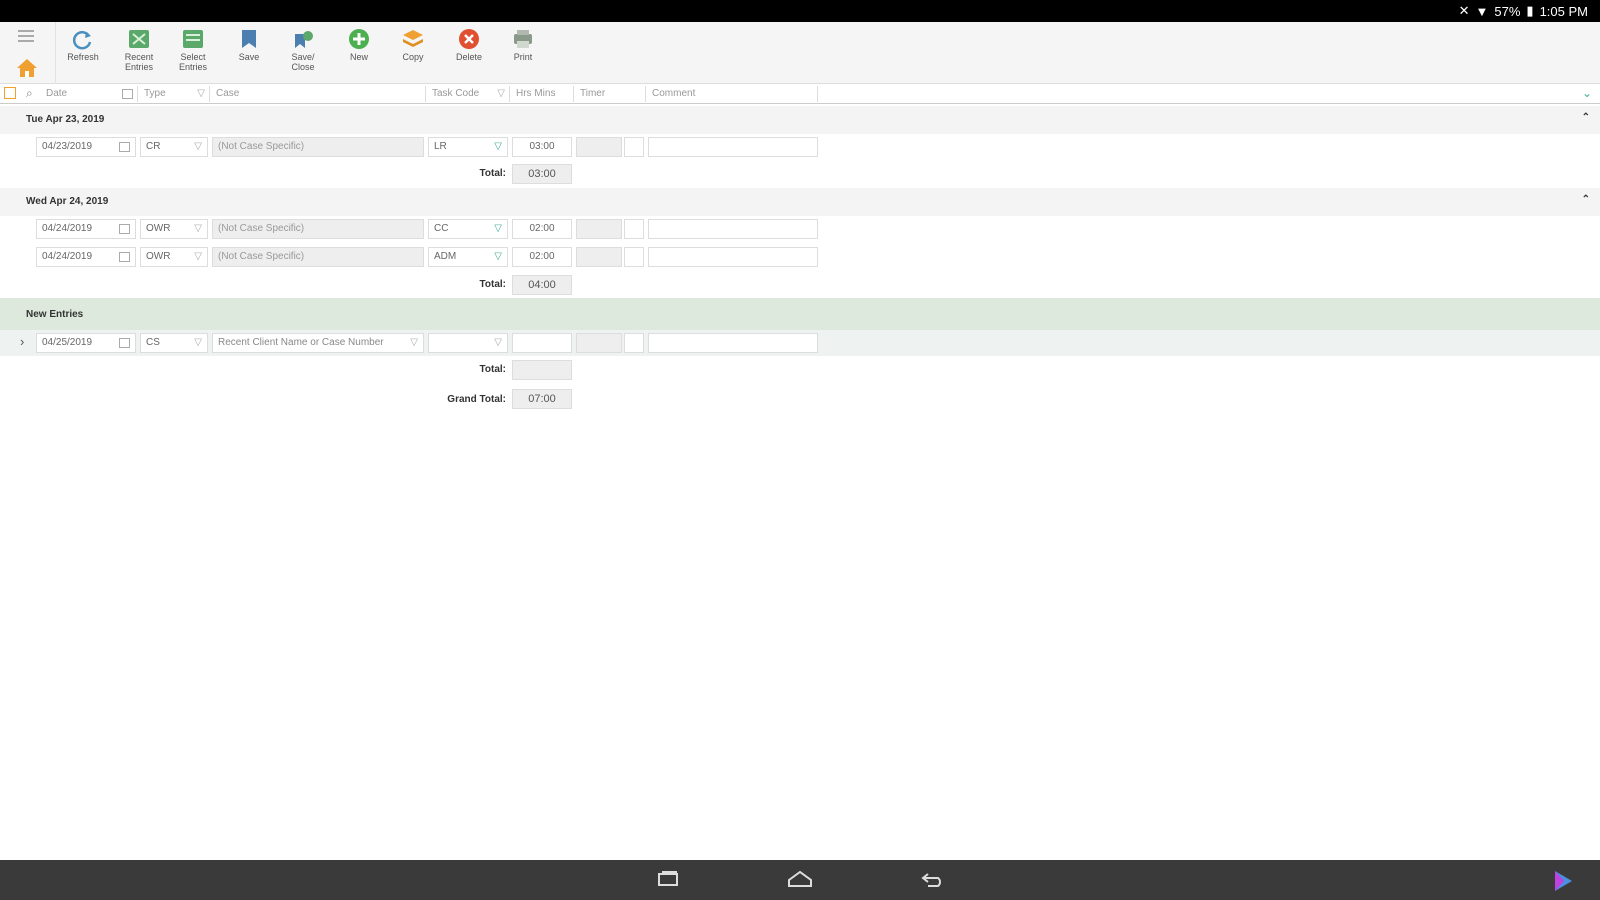 The height and width of the screenshot is (900, 1600). I want to click on delete-label: Delete, so click(468, 57).